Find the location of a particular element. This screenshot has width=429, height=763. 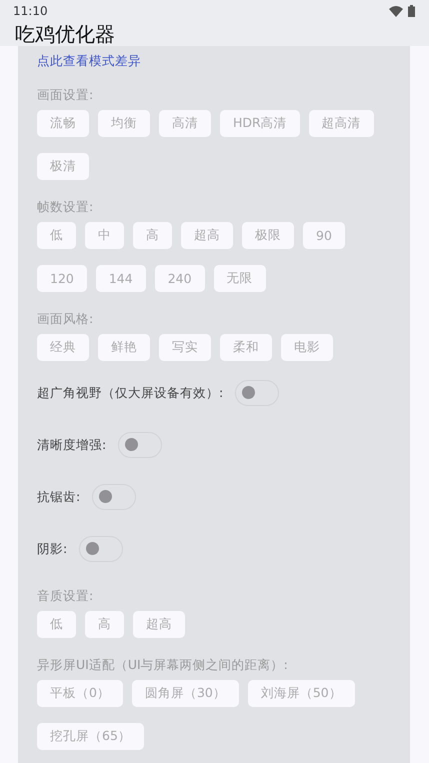

option-chip: 圆角屏（30） is located at coordinates (185, 693).